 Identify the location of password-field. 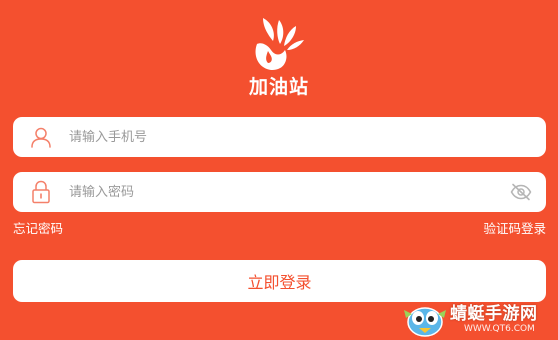
(279, 192).